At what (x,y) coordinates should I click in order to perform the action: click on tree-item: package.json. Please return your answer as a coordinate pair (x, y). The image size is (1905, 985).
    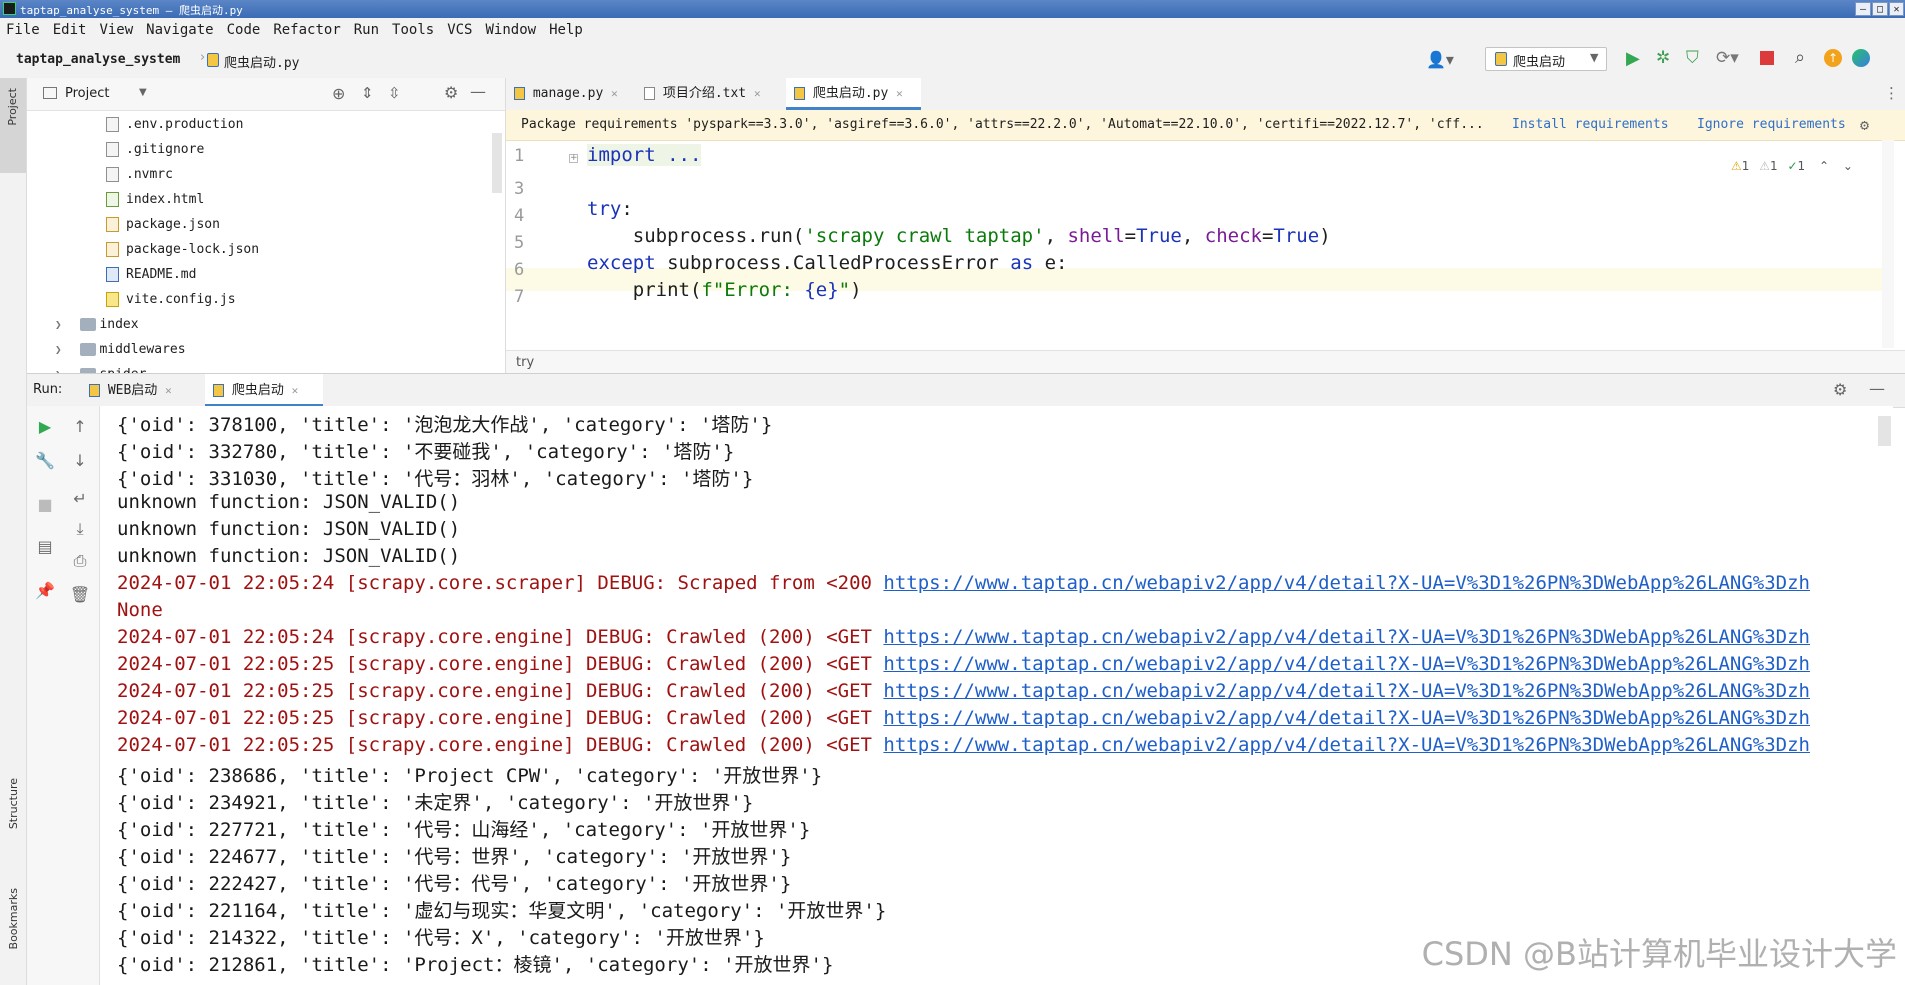
    Looking at the image, I should click on (163, 224).